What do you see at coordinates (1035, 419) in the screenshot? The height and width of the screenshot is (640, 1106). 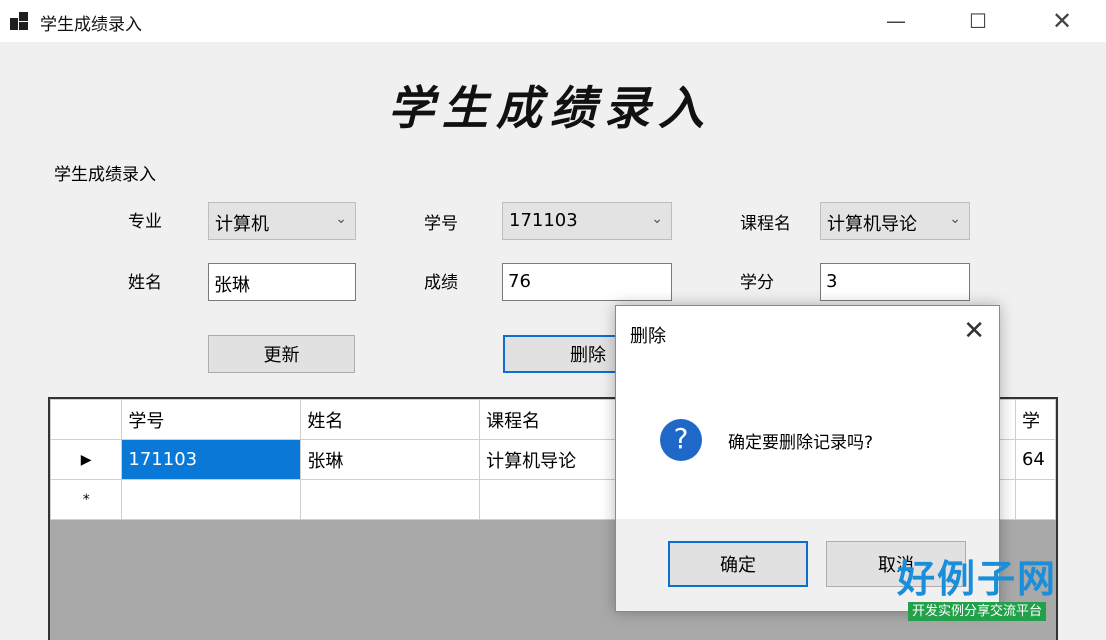 I see `column-header: 学` at bounding box center [1035, 419].